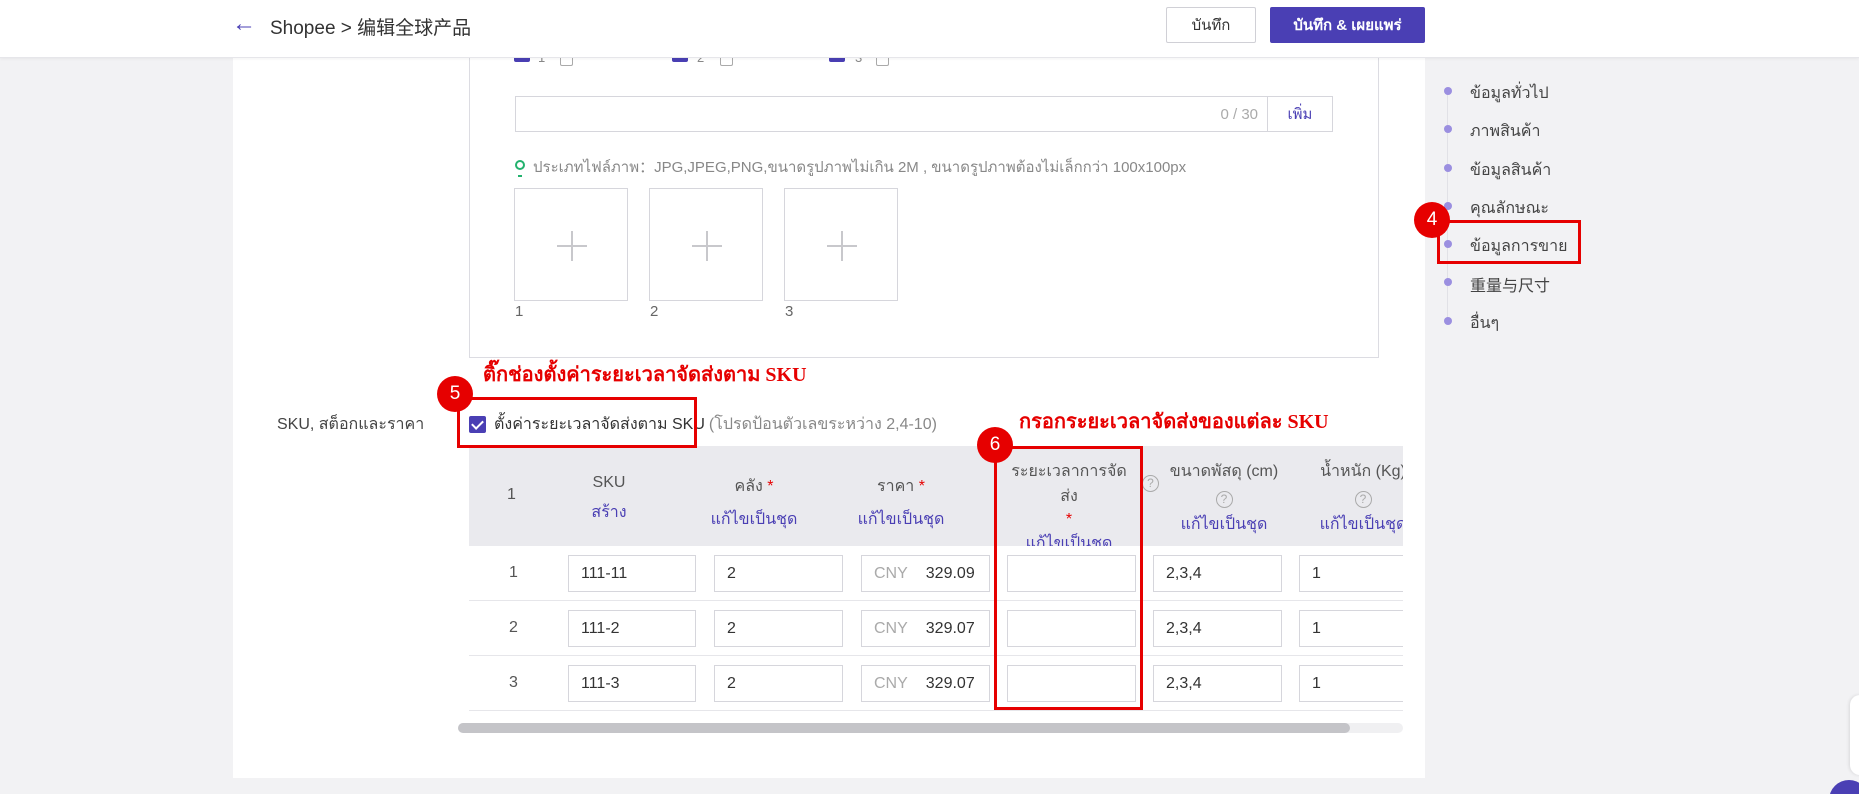 The width and height of the screenshot is (1859, 794). What do you see at coordinates (1520, 129) in the screenshot?
I see `sidenav-item-images: ภาพสินค้า` at bounding box center [1520, 129].